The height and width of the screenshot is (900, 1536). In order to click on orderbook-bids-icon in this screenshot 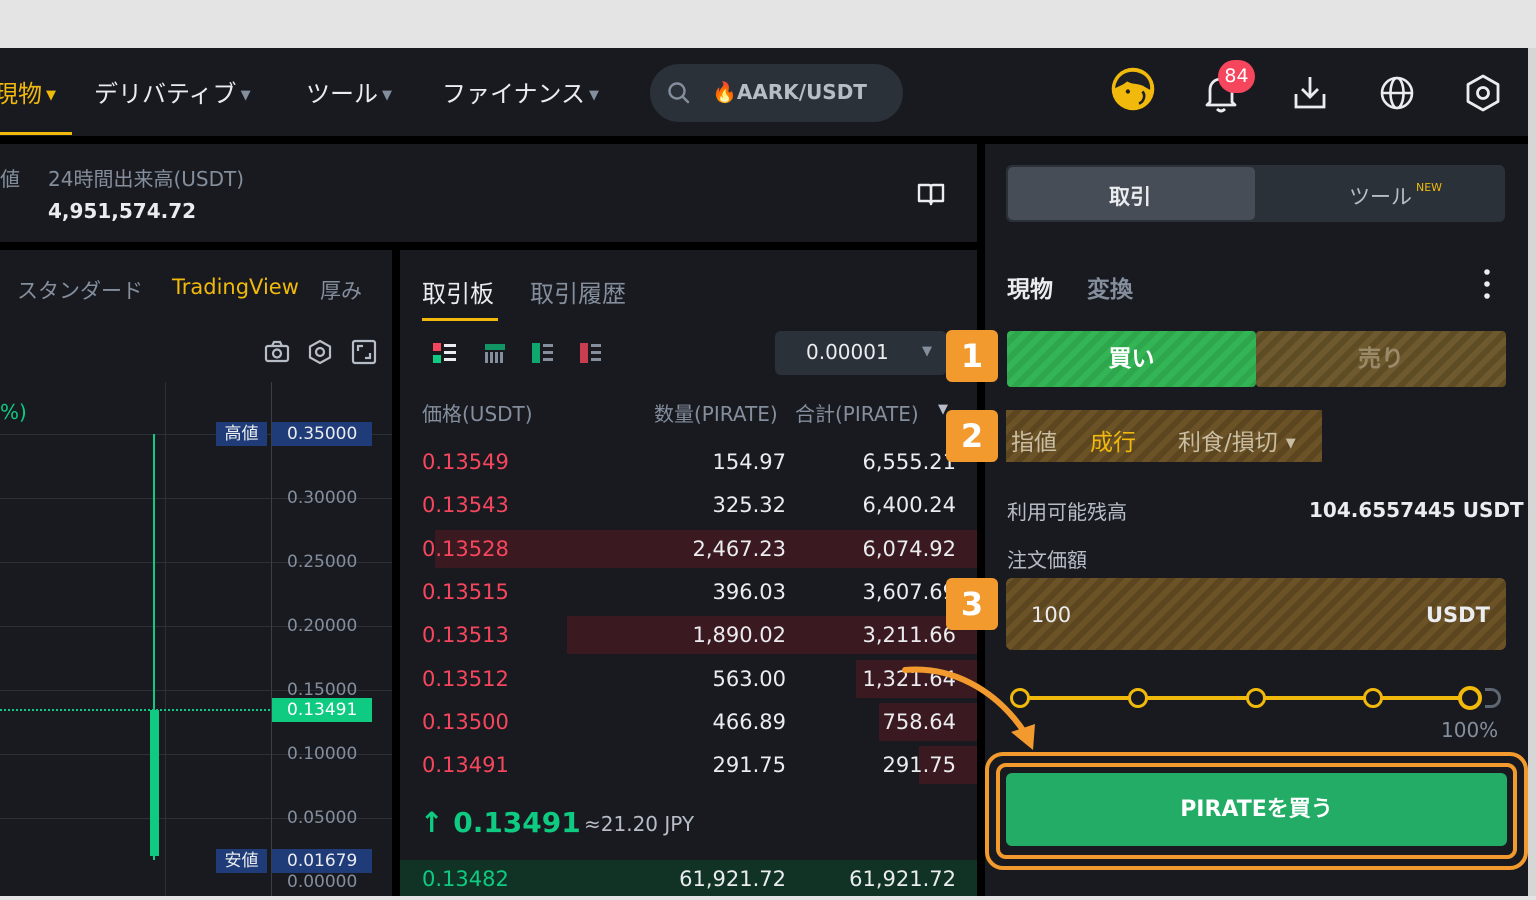, I will do `click(543, 353)`.